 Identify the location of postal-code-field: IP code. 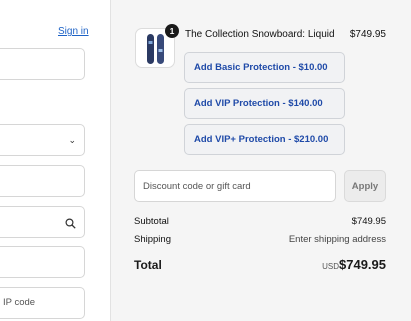
(42, 303).